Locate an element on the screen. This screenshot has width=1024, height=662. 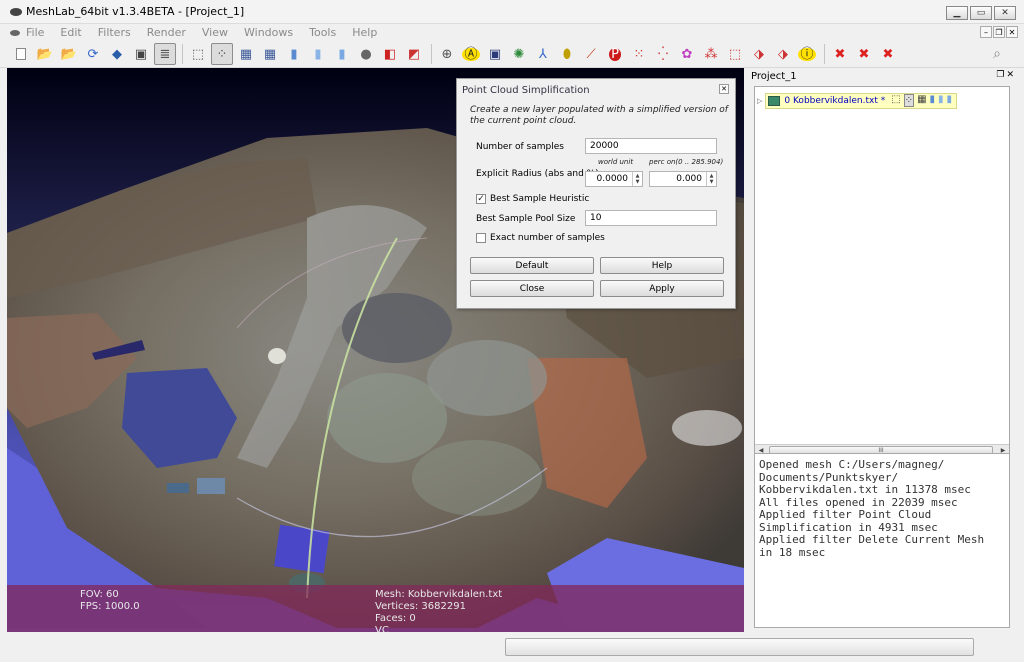
minimize-button: ▁ is located at coordinates (957, 13).